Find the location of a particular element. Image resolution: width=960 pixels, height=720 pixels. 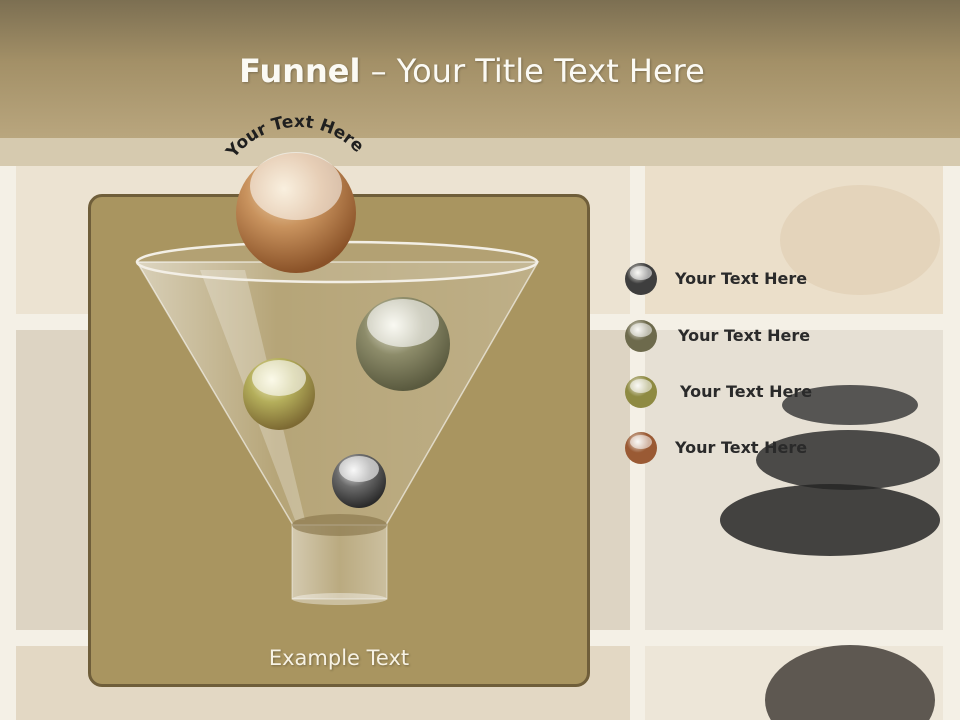

funnel-spout is located at coordinates (339, 562).